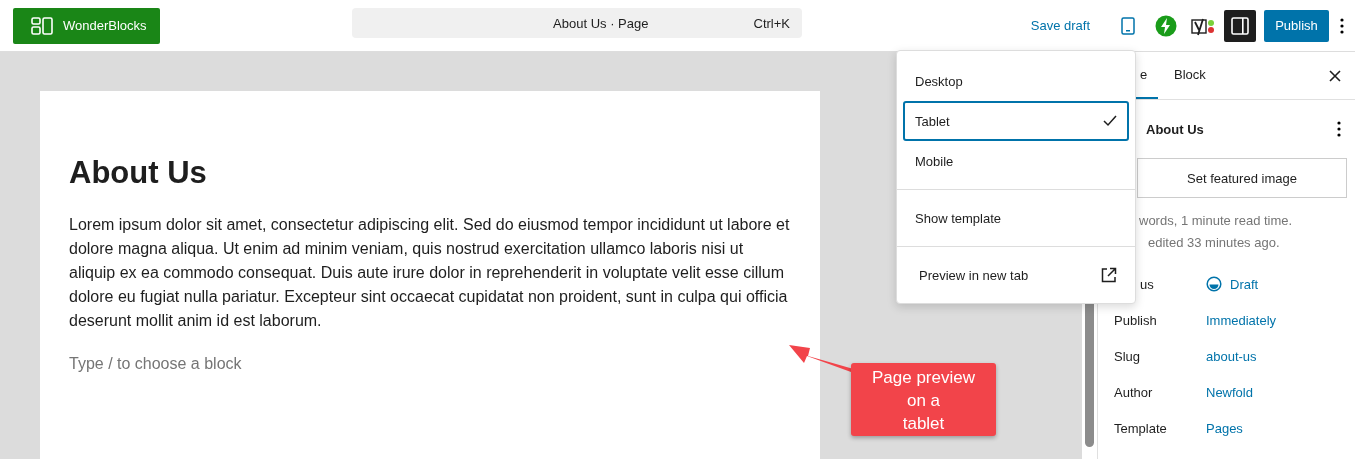 Image resolution: width=1355 pixels, height=460 pixels. Describe the element at coordinates (1140, 428) in the screenshot. I see `field-label: Template` at that location.